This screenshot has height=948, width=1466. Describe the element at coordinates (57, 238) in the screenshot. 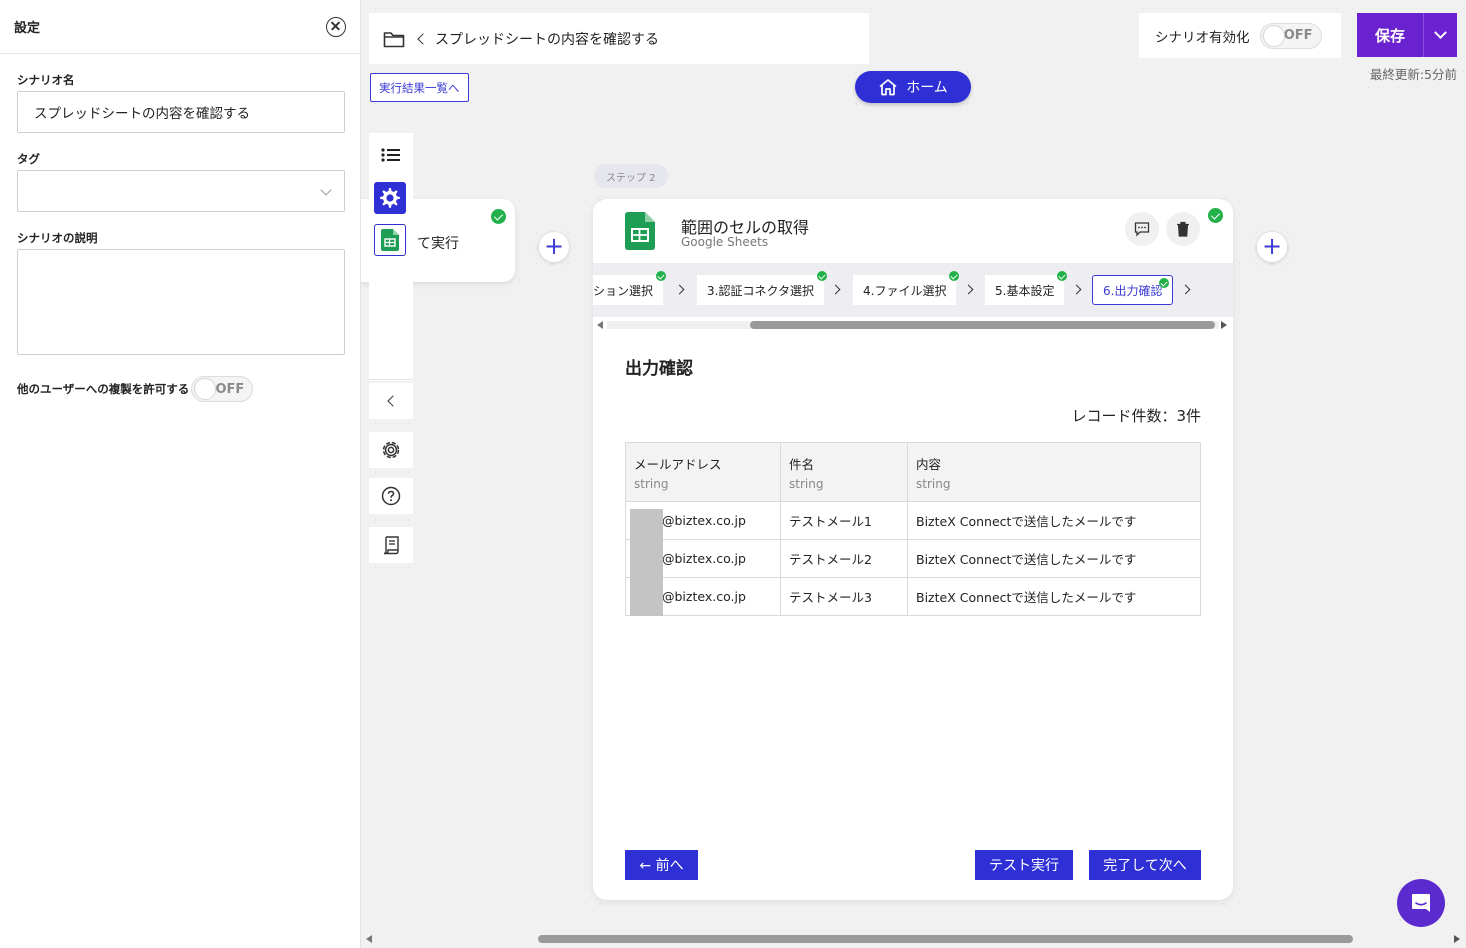

I see `description-label: シナリオの説明` at that location.